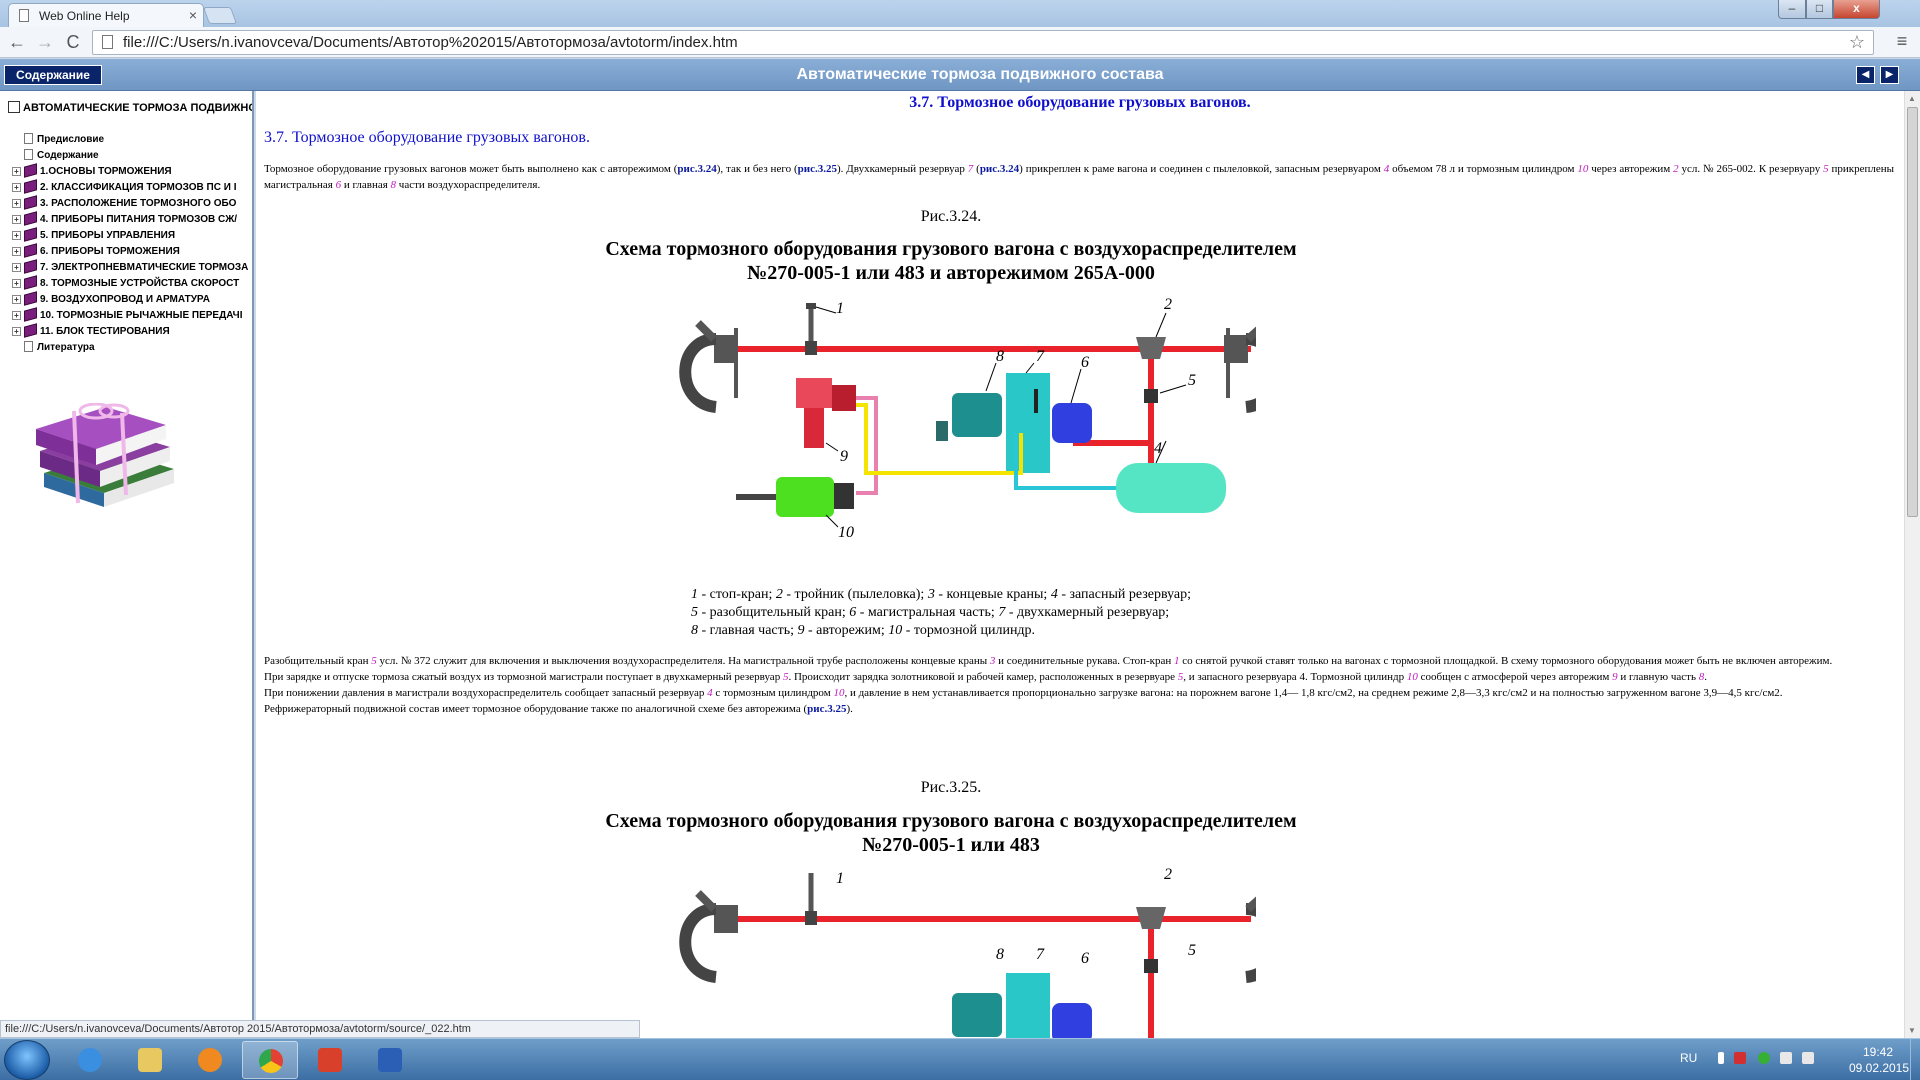  Describe the element at coordinates (91, 330) in the screenshot. I see `toc-item: +11. БЛОК ТЕСТИРОВАНИЯ` at that location.